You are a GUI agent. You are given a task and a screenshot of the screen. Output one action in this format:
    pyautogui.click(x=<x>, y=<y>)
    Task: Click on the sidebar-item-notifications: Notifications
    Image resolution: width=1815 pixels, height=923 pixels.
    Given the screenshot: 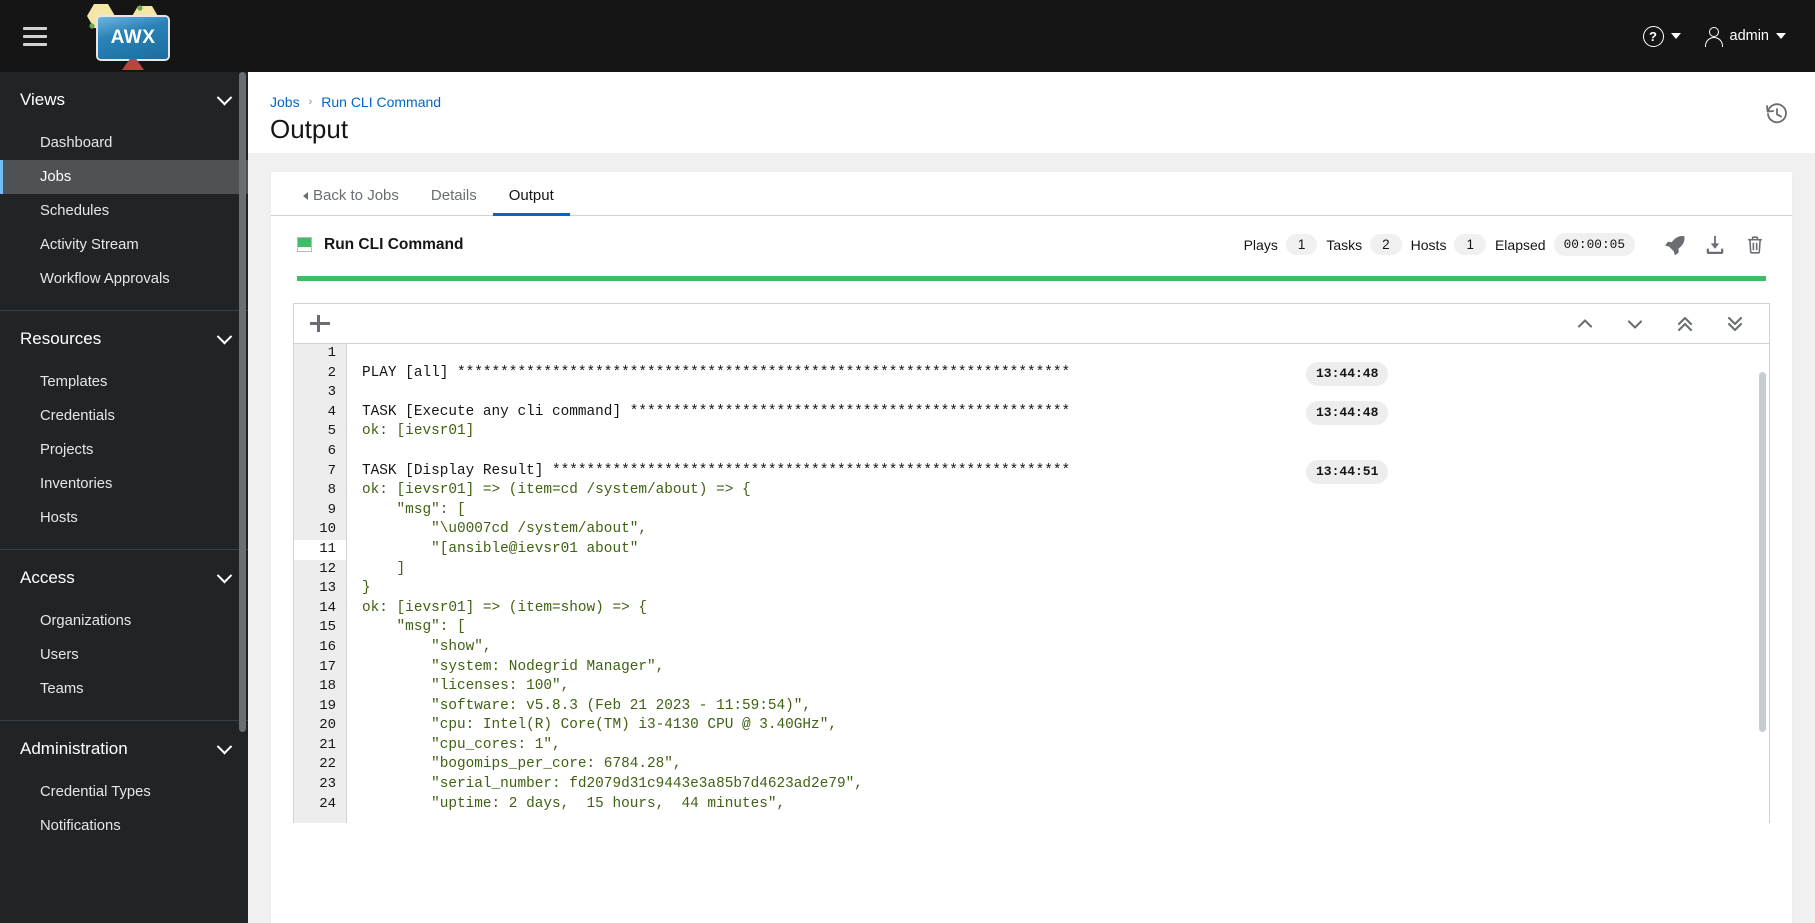 What is the action you would take?
    pyautogui.click(x=124, y=826)
    